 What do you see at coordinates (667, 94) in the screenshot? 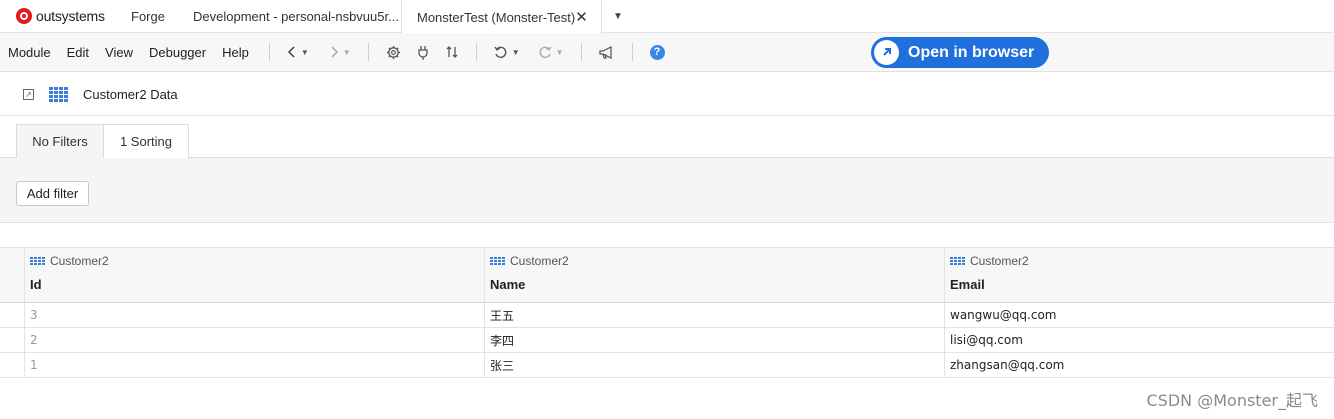
I see `entity-header: ↗ Customer2 Data` at bounding box center [667, 94].